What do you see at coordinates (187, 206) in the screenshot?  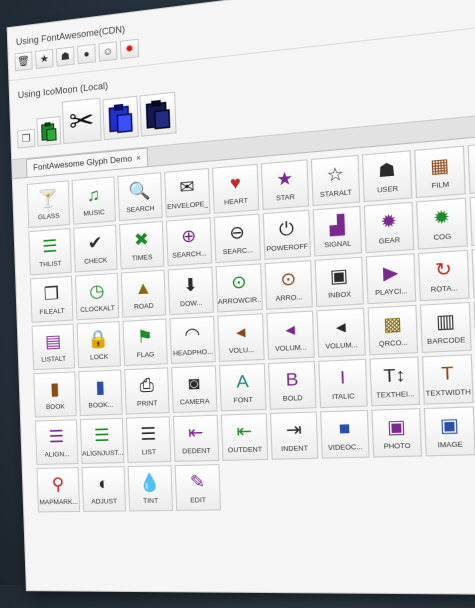 I see `glyph-label: ENVELOPE_` at bounding box center [187, 206].